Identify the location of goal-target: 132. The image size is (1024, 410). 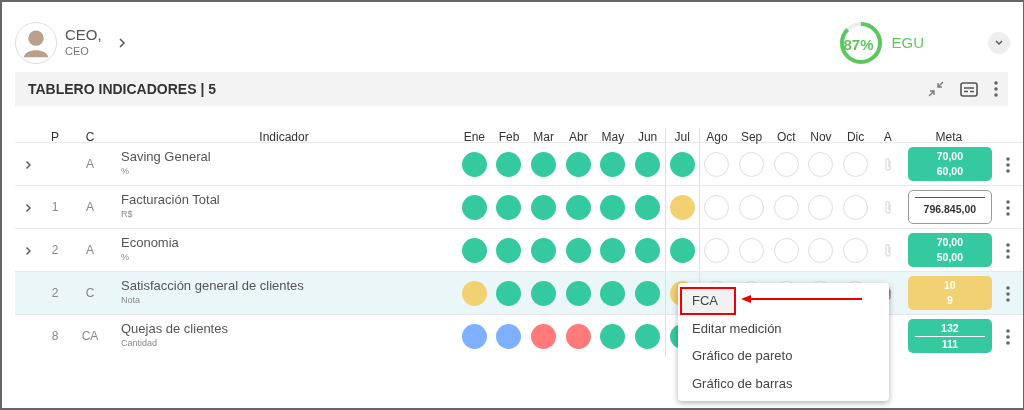
(950, 328).